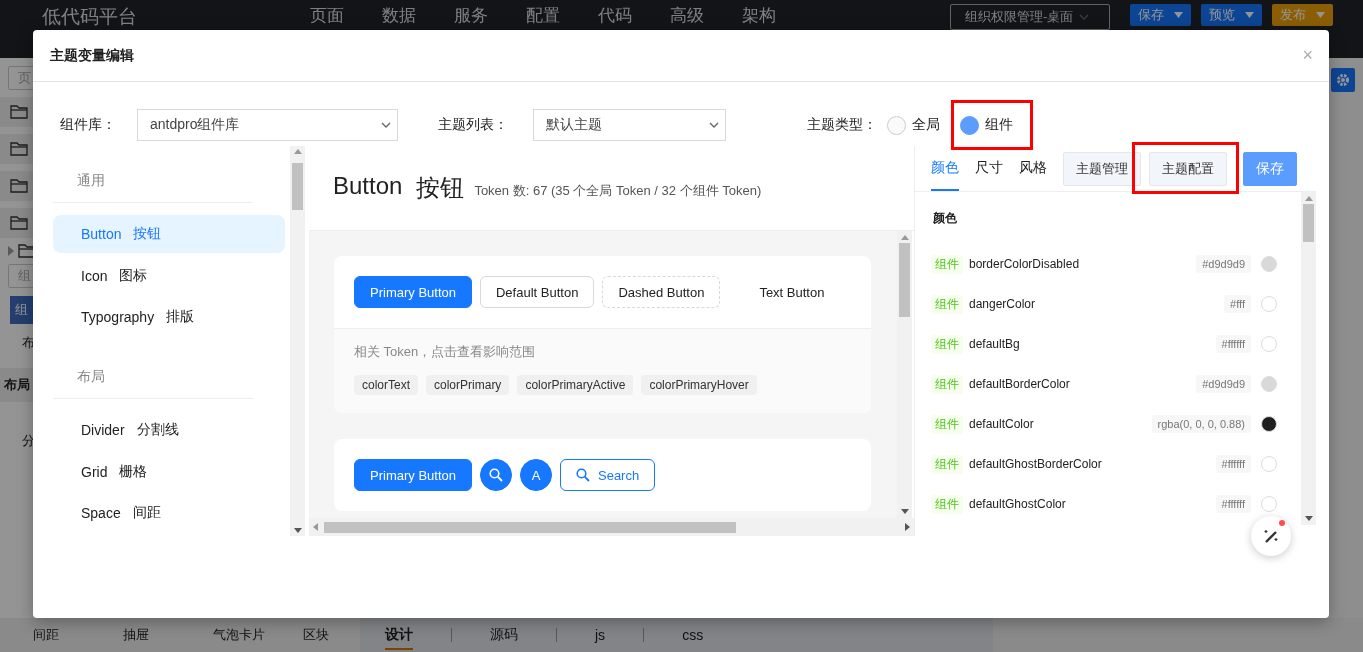  What do you see at coordinates (386, 385) in the screenshot?
I see `token-tag: colorText` at bounding box center [386, 385].